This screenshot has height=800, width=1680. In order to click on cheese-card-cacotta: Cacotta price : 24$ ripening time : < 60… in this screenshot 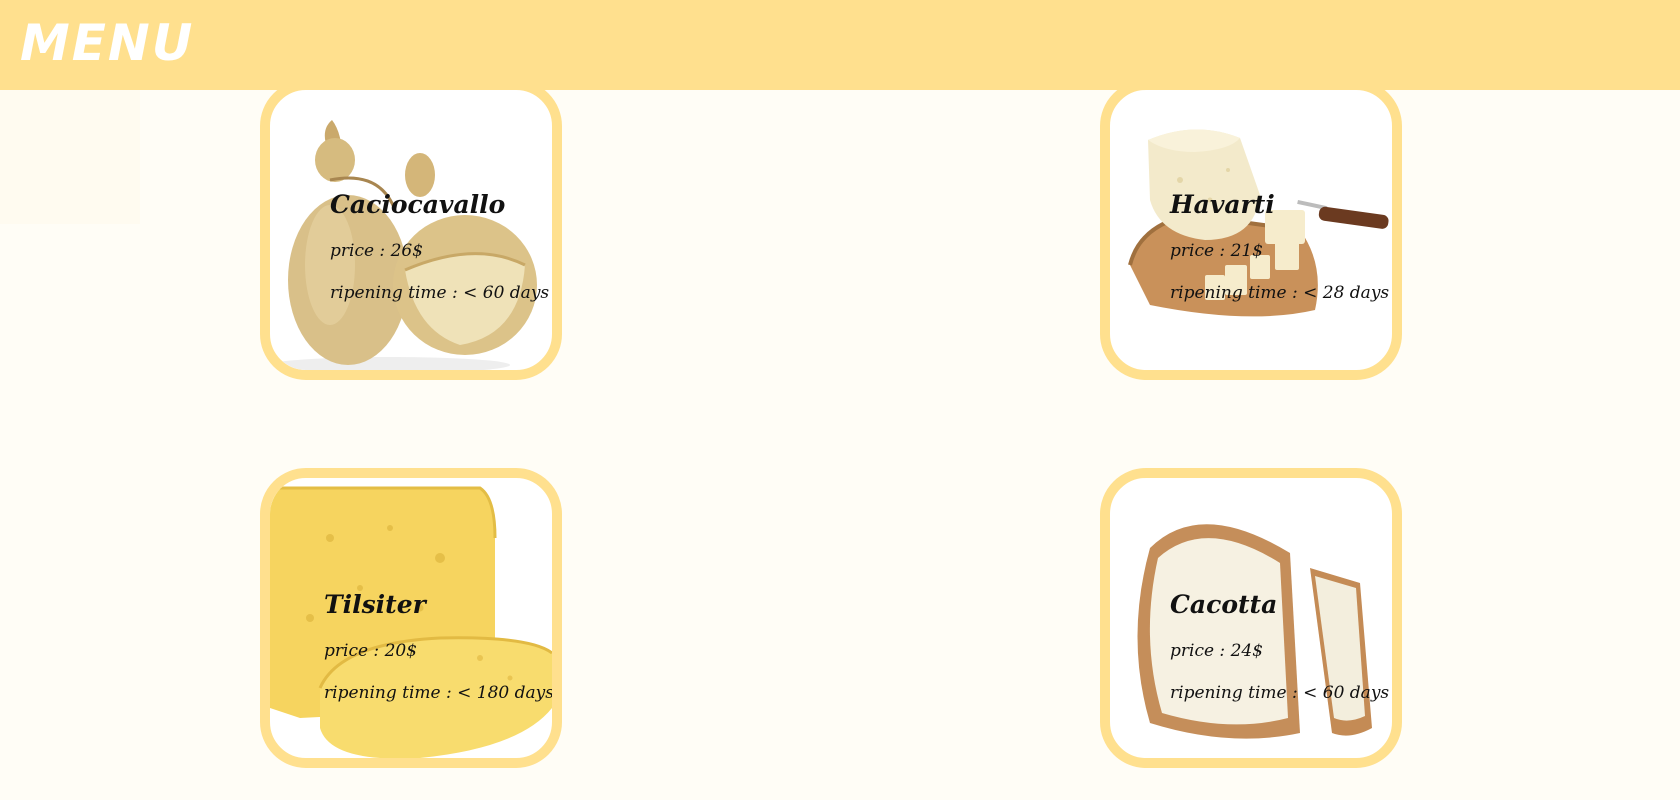, I will do `click(1251, 618)`.